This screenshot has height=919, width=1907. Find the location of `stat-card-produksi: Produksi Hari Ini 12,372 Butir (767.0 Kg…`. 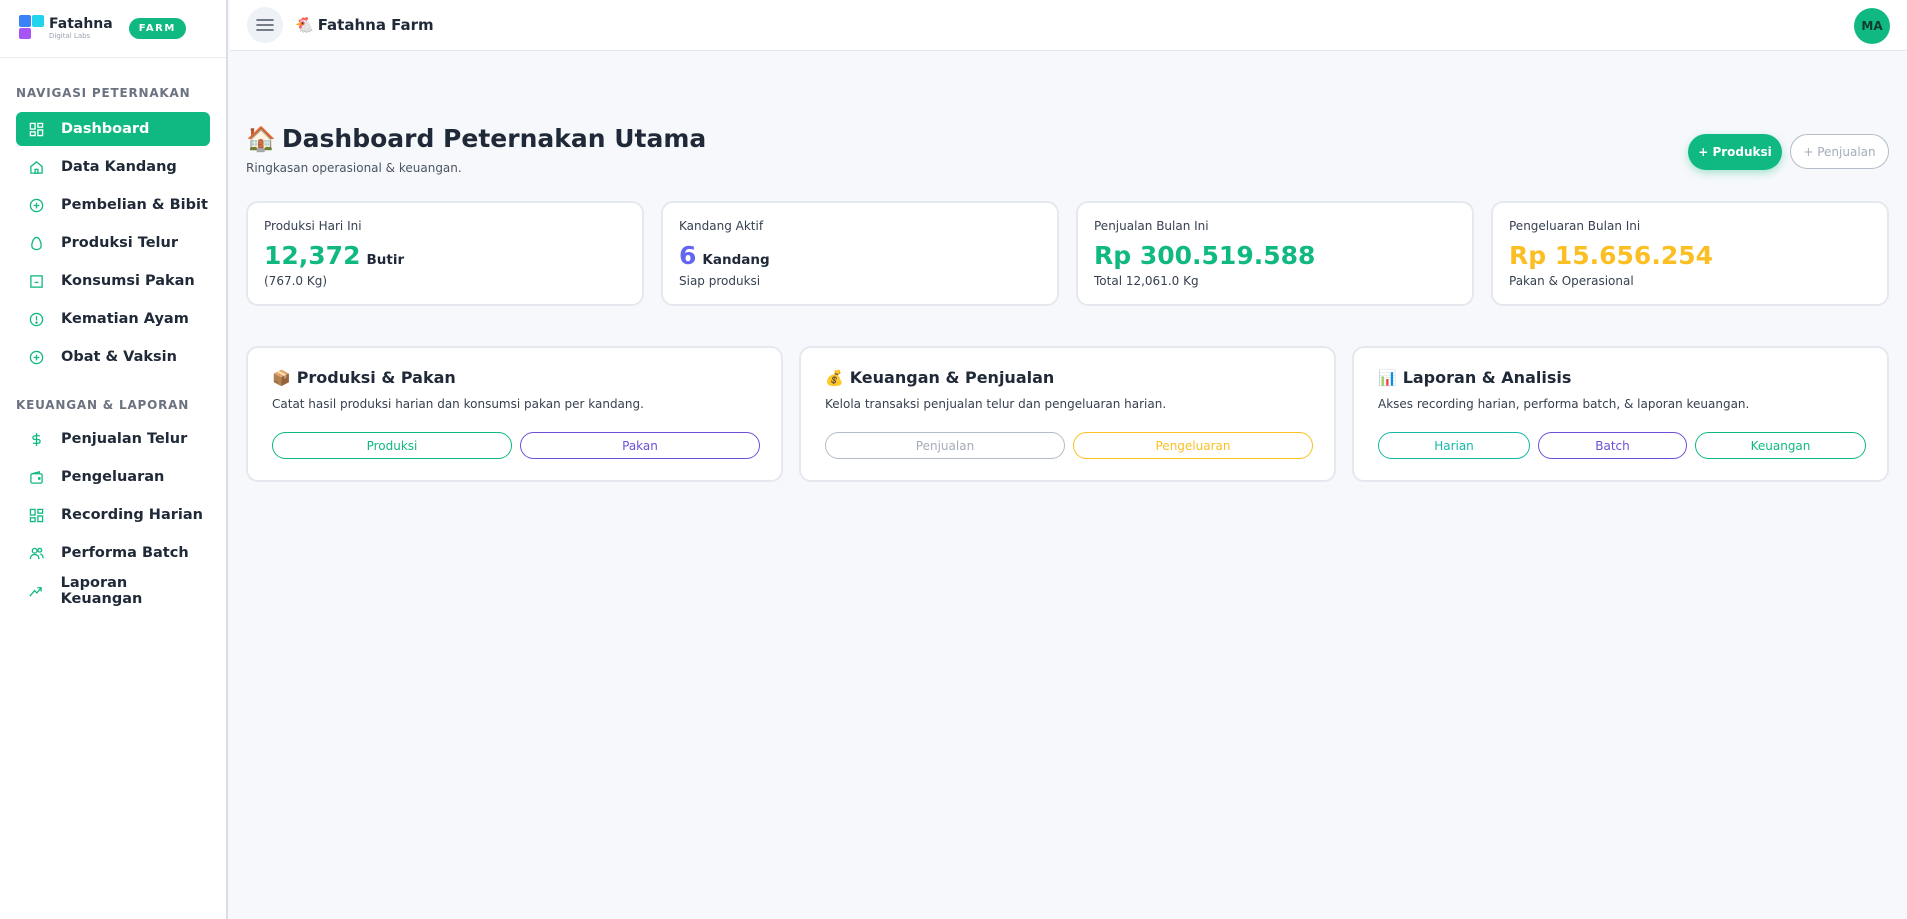

stat-card-produksi: Produksi Hari Ini 12,372 Butir (767.0 Kg… is located at coordinates (445, 253).